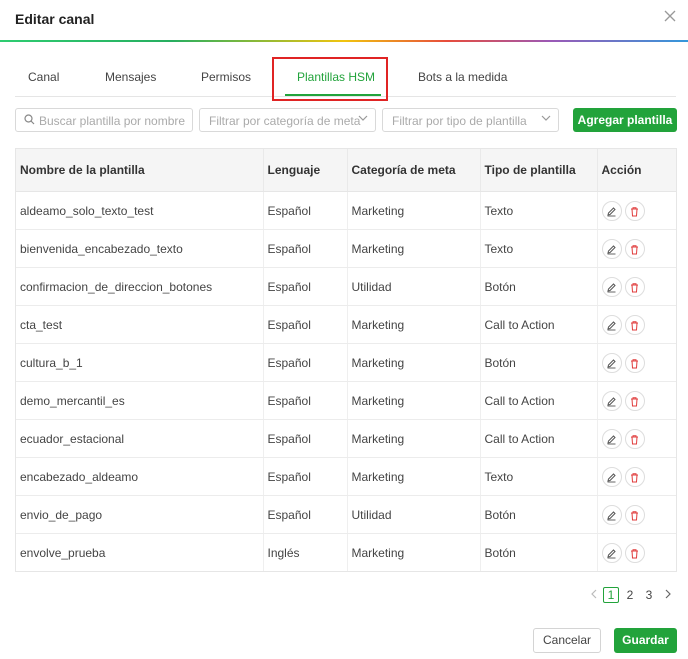 The width and height of the screenshot is (688, 659). I want to click on page-1: 1, so click(611, 595).